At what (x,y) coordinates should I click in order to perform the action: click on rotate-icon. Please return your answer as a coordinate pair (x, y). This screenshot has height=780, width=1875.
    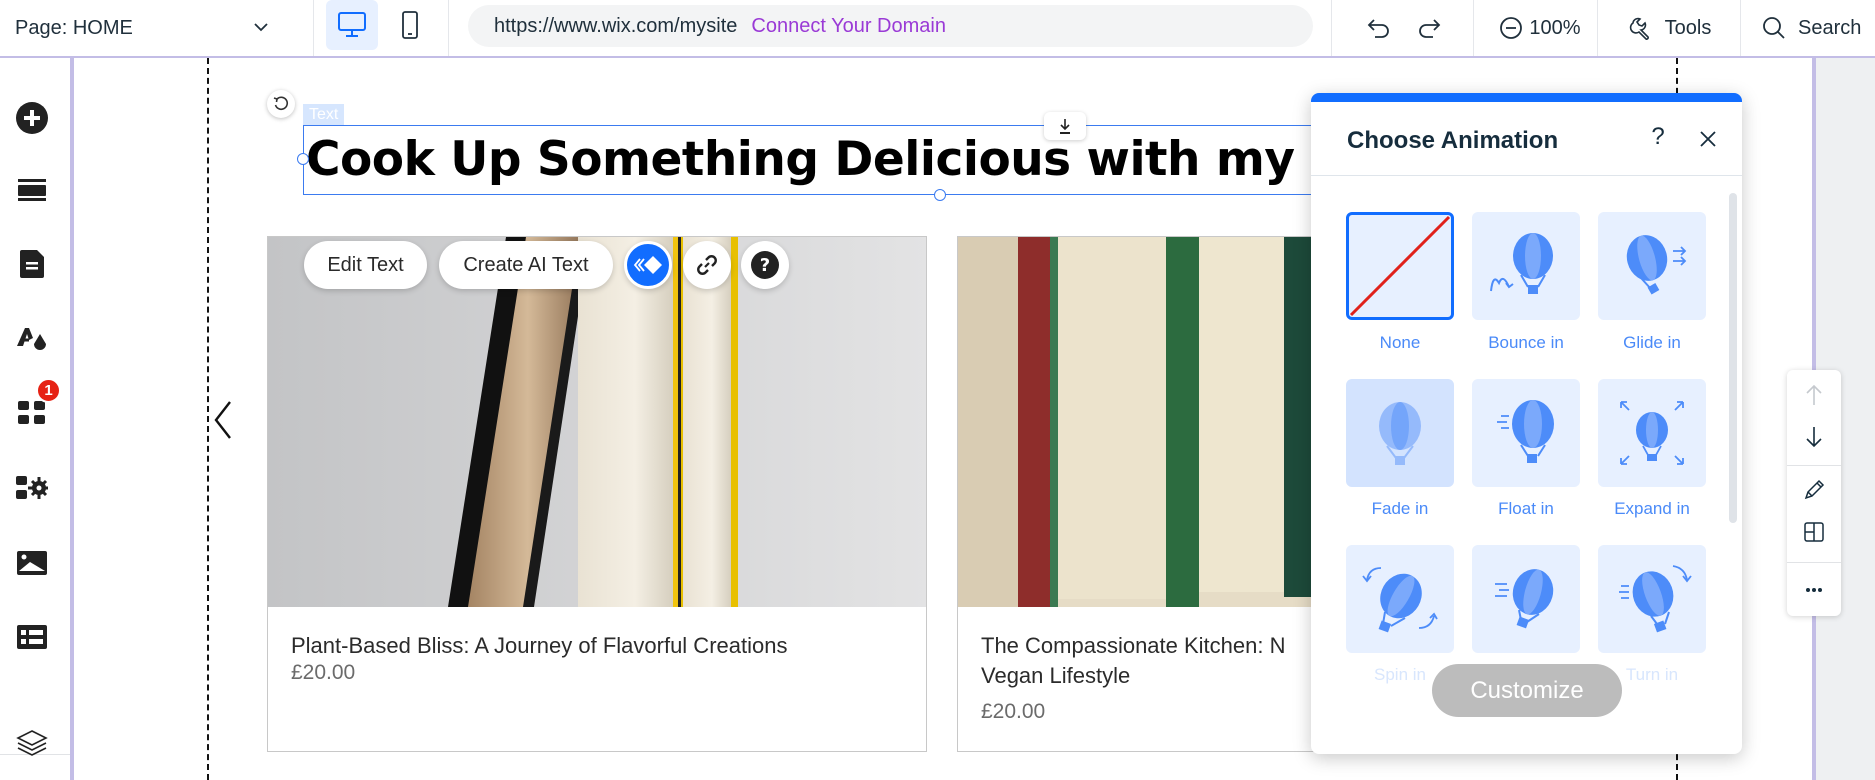
    Looking at the image, I should click on (281, 103).